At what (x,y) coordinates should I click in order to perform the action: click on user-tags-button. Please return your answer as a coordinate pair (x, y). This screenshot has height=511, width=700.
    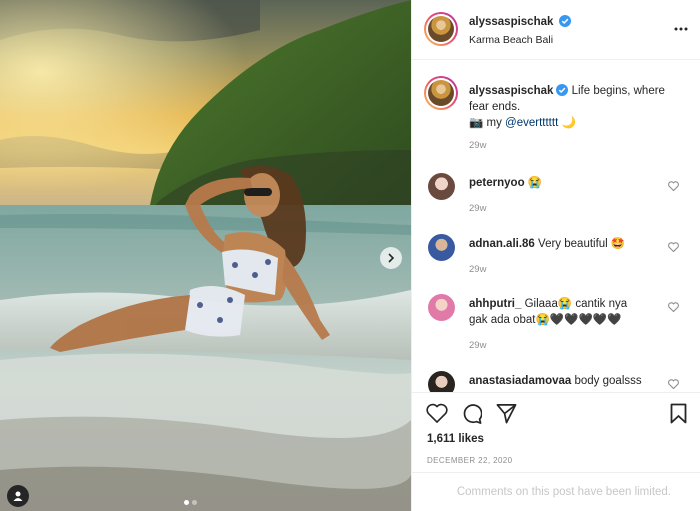
    Looking at the image, I should click on (18, 496).